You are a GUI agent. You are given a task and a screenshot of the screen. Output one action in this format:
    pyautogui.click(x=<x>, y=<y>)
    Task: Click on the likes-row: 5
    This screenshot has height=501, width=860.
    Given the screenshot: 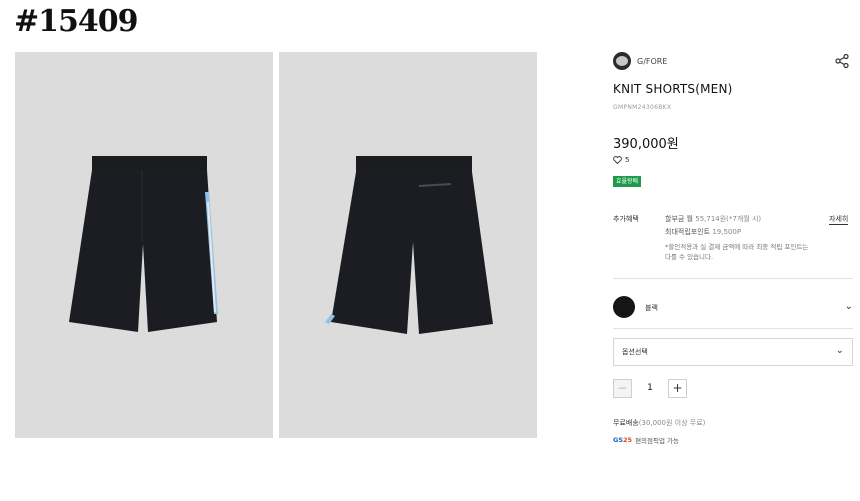 What is the action you would take?
    pyautogui.click(x=621, y=160)
    